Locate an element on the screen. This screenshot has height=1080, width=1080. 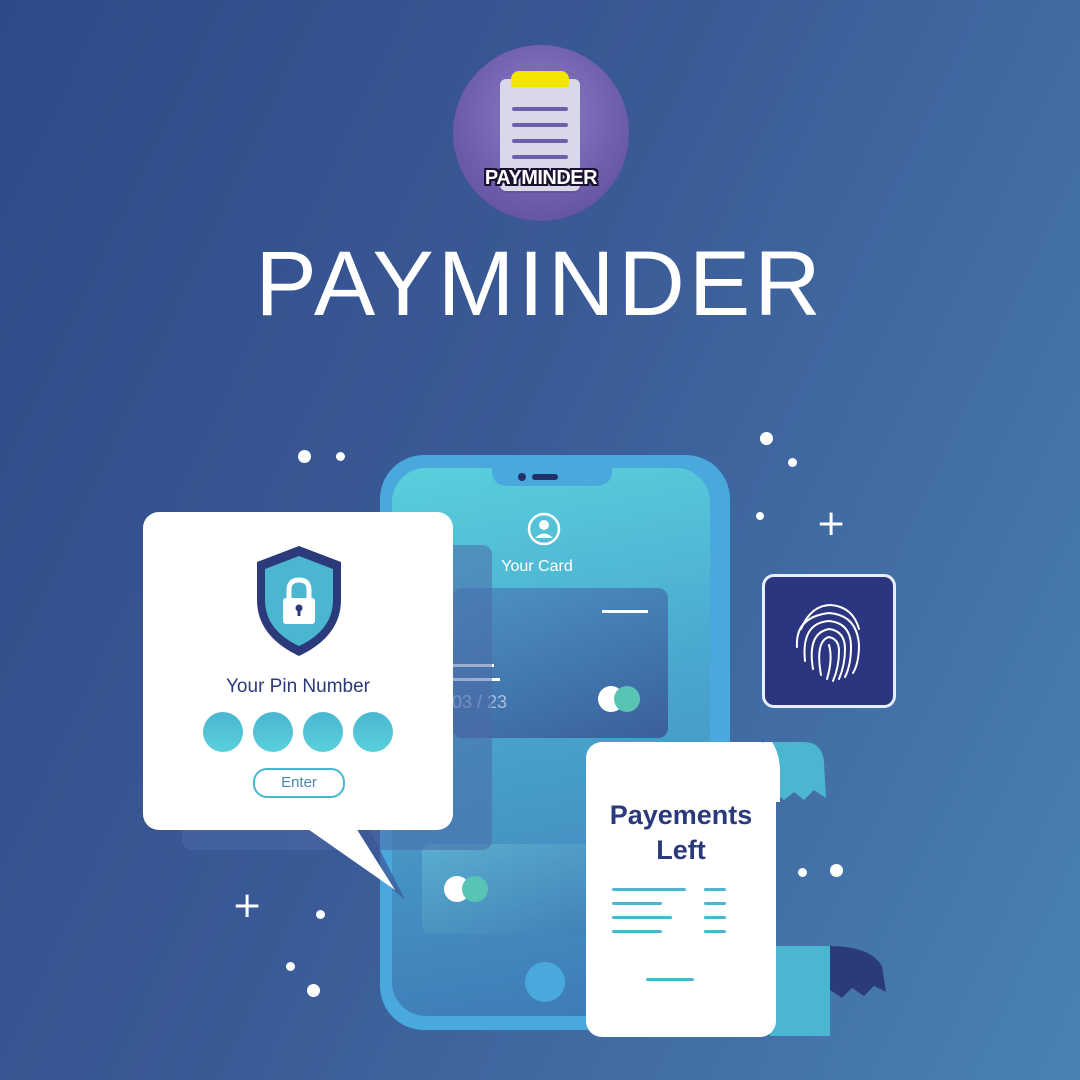
phone-notch is located at coordinates (552, 477).